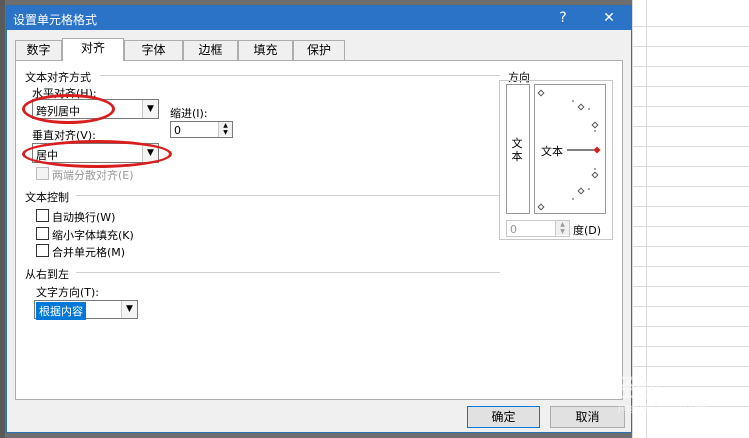 The height and width of the screenshot is (438, 749). Describe the element at coordinates (2, 219) in the screenshot. I see `sheet-left-edge` at that location.